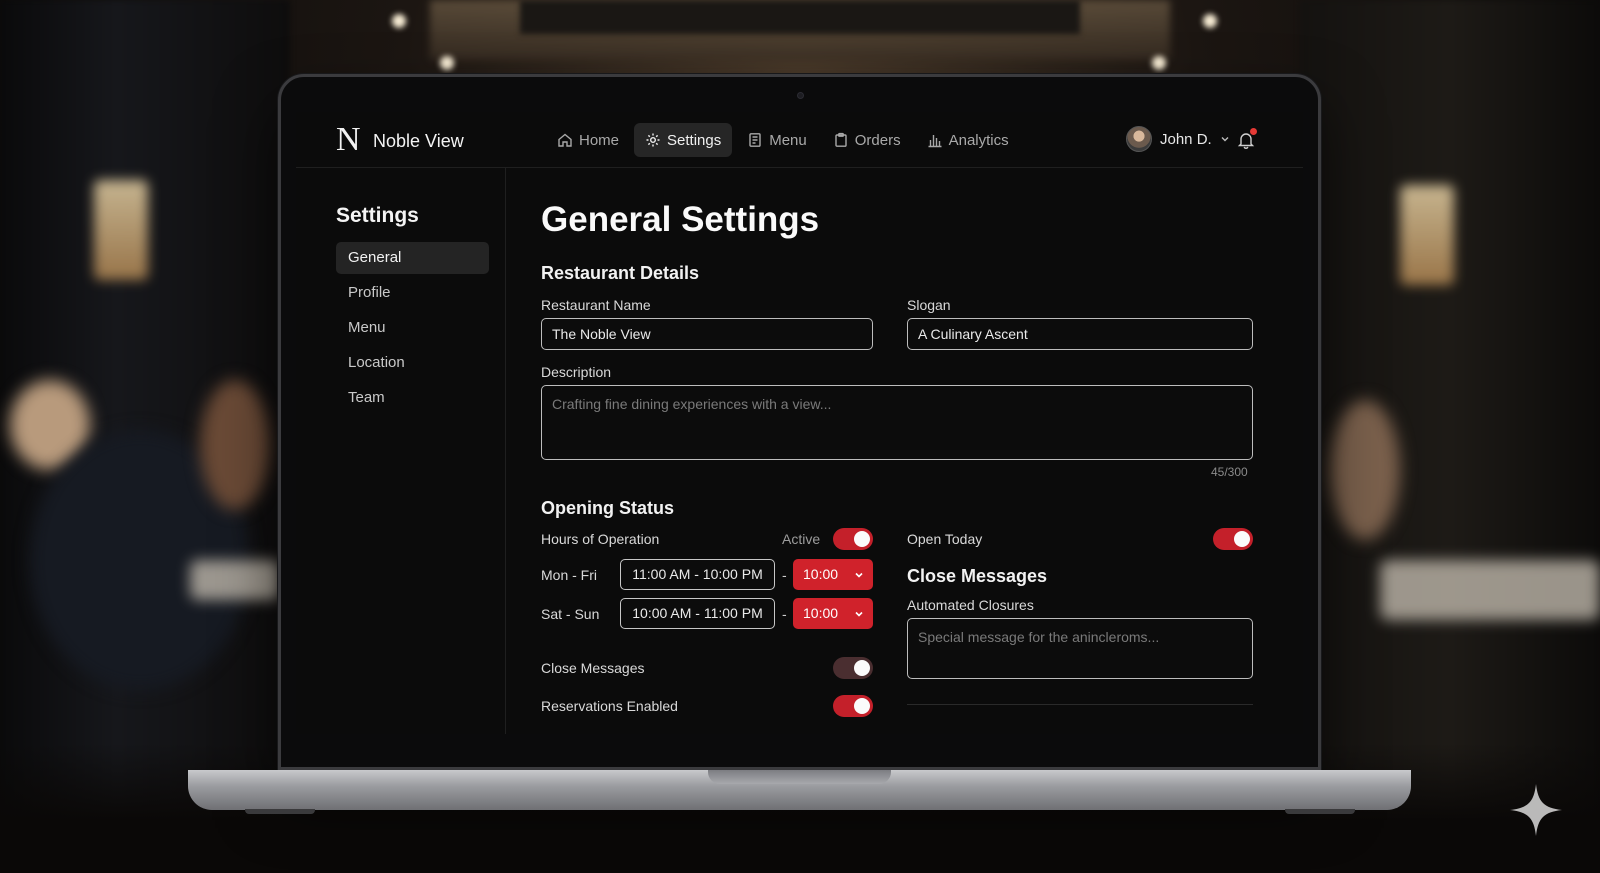 This screenshot has width=1600, height=873. I want to click on restaurant-details-heading: Restaurant Details, so click(620, 273).